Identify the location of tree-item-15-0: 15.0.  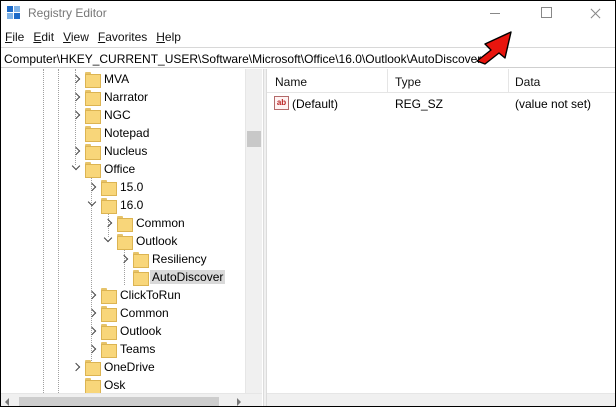
(123, 187).